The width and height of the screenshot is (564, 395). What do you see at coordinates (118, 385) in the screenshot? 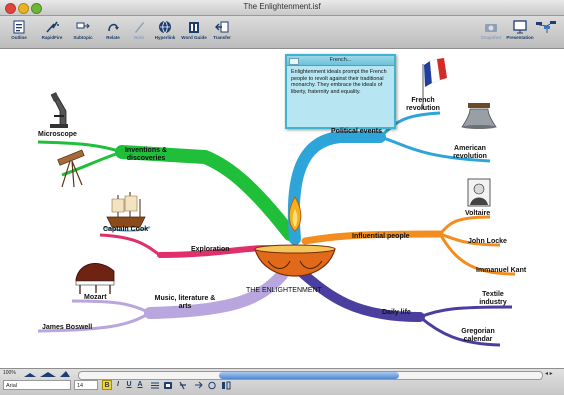
I see `italic-button: I` at bounding box center [118, 385].